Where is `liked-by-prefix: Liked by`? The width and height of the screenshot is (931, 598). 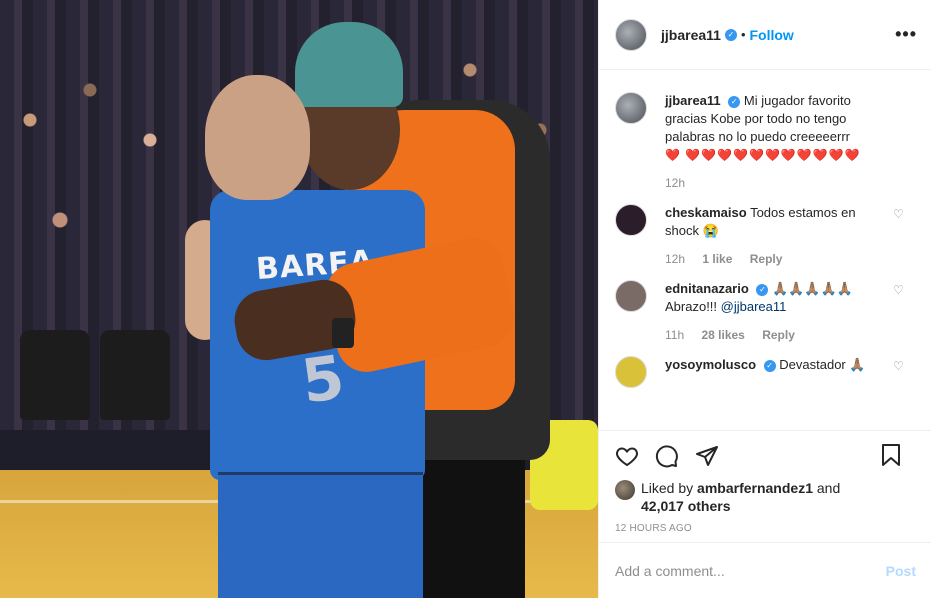 liked-by-prefix: Liked by is located at coordinates (669, 488).